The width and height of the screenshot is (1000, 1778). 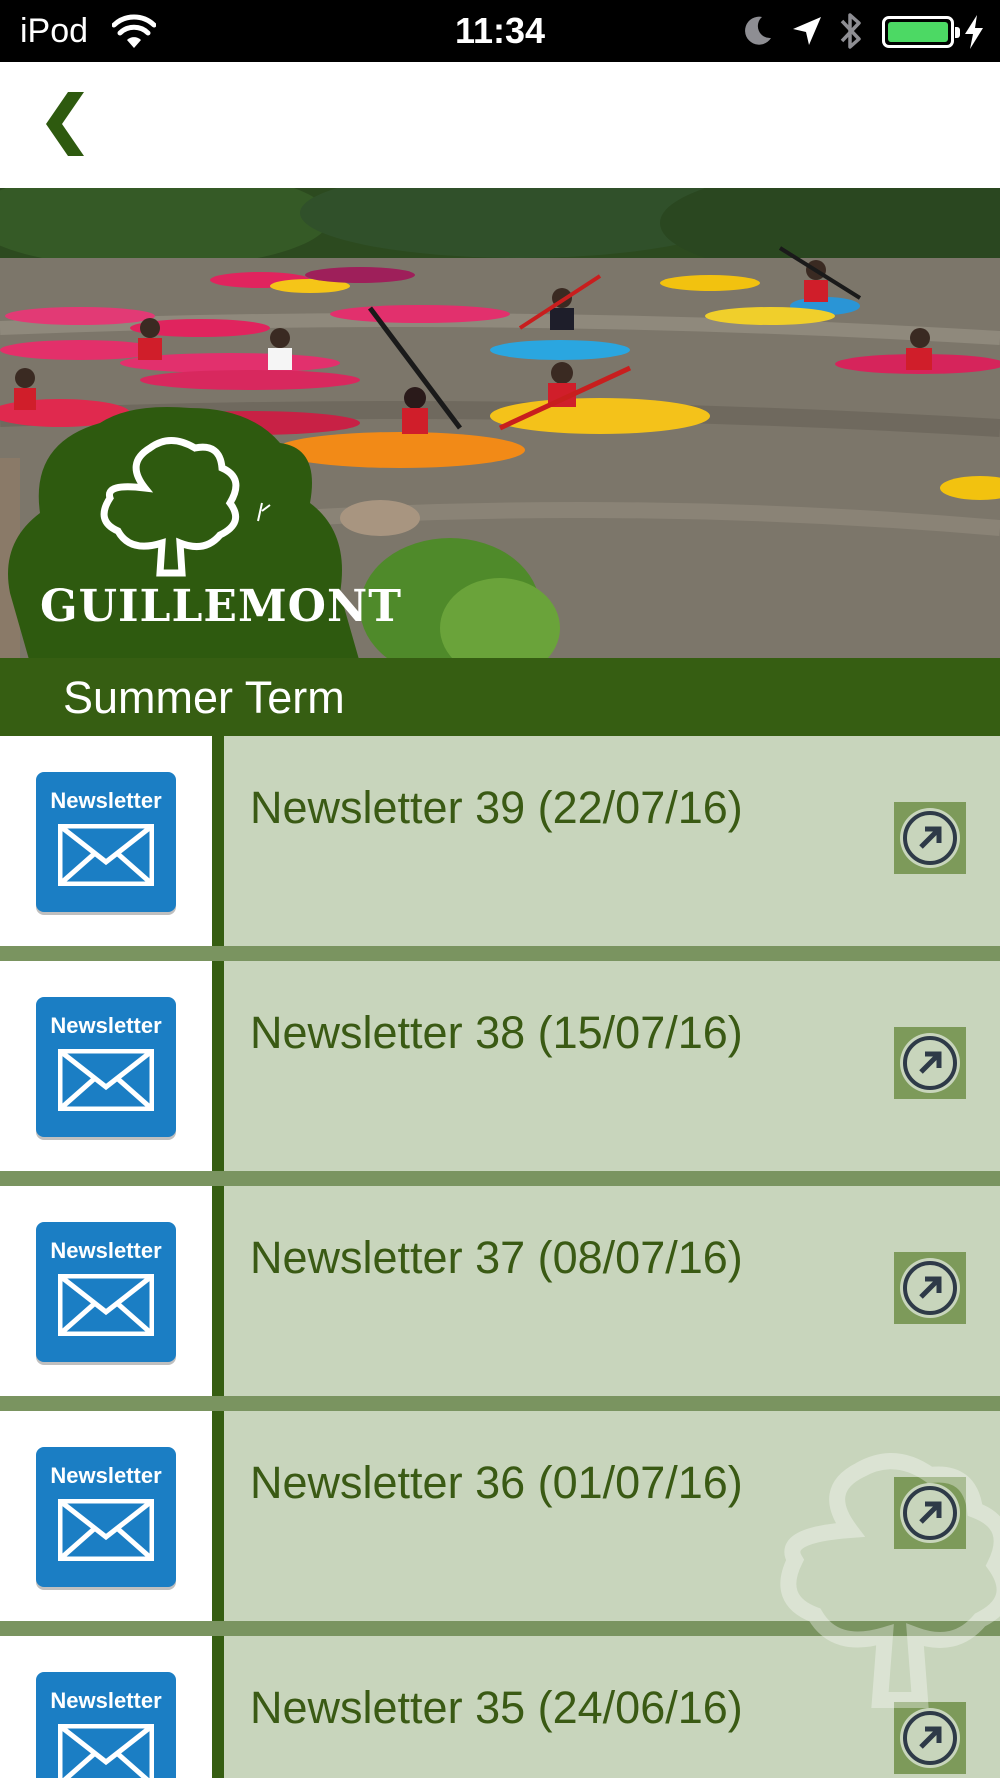 What do you see at coordinates (500, 697) in the screenshot?
I see `section-header: Summer Term` at bounding box center [500, 697].